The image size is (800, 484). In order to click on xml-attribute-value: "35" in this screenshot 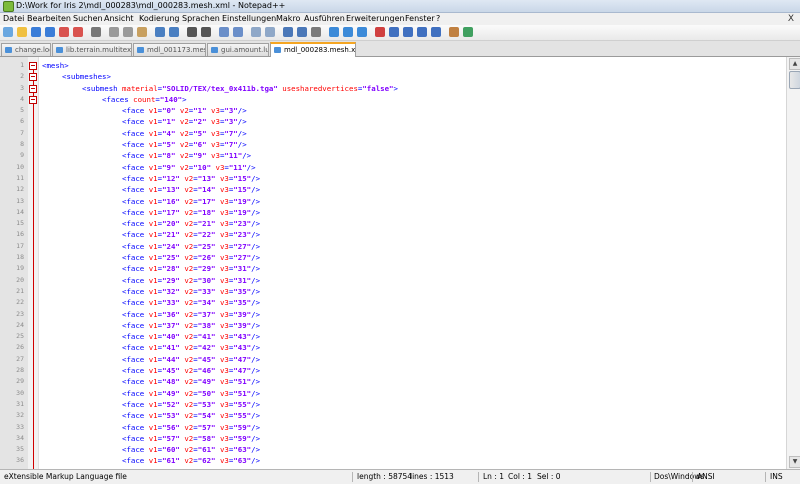, I will do `click(242, 291)`.